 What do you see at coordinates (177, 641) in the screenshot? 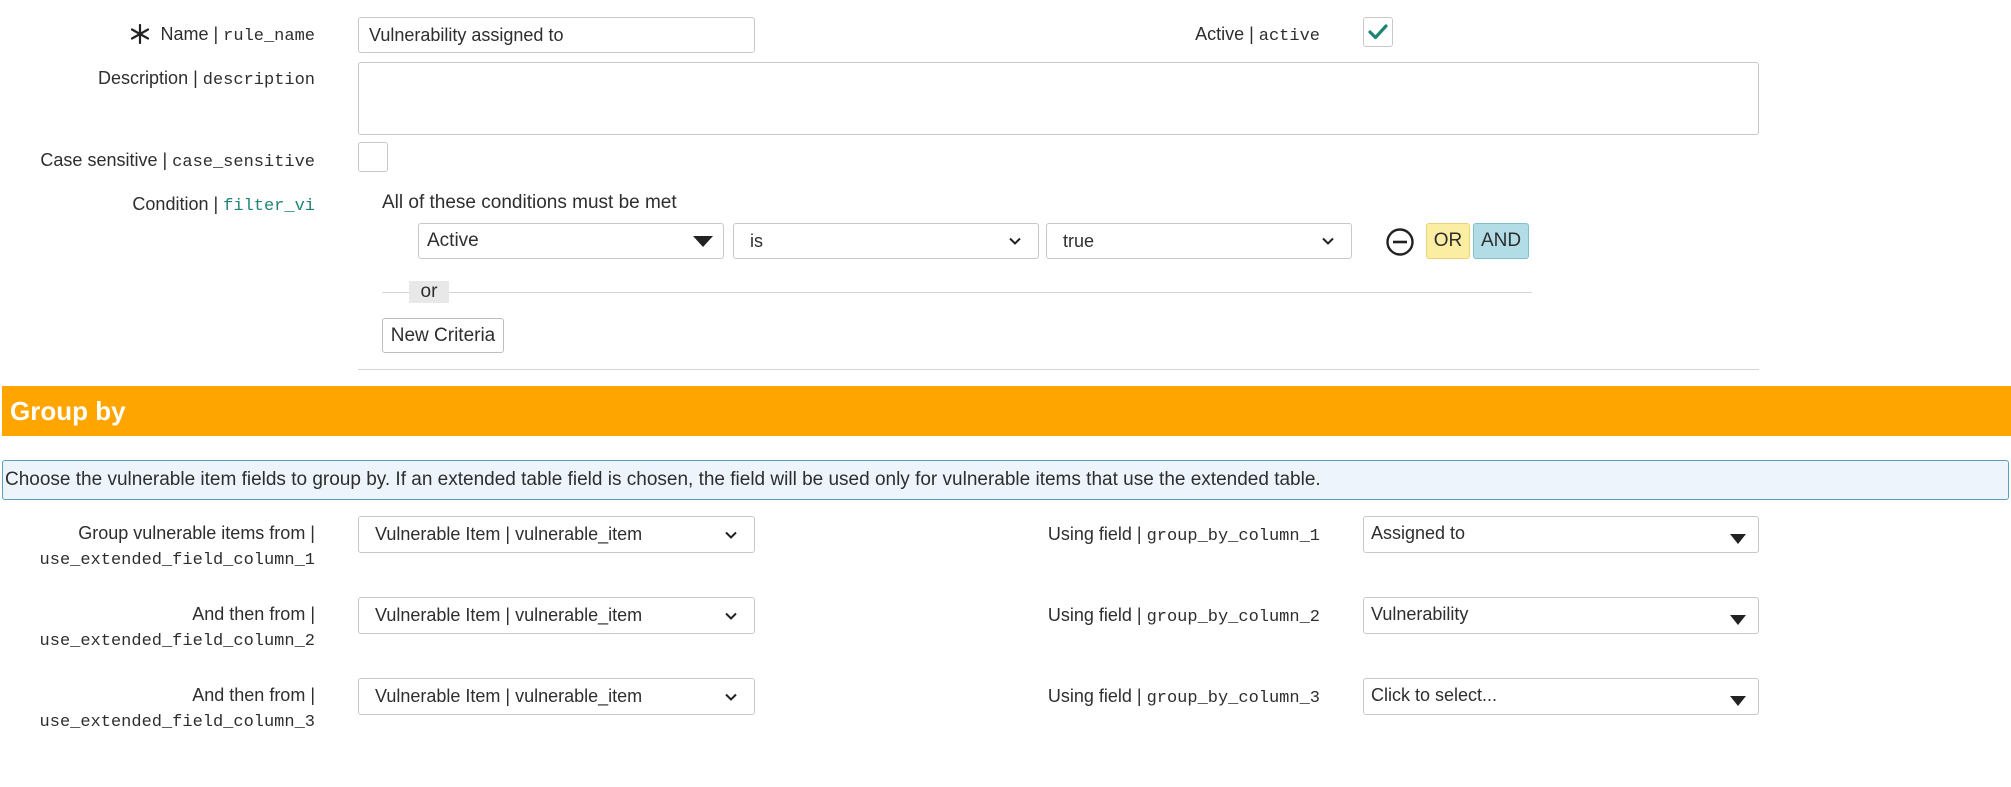
I see `group-from-field-id-2: use_extended_field_column_2` at bounding box center [177, 641].